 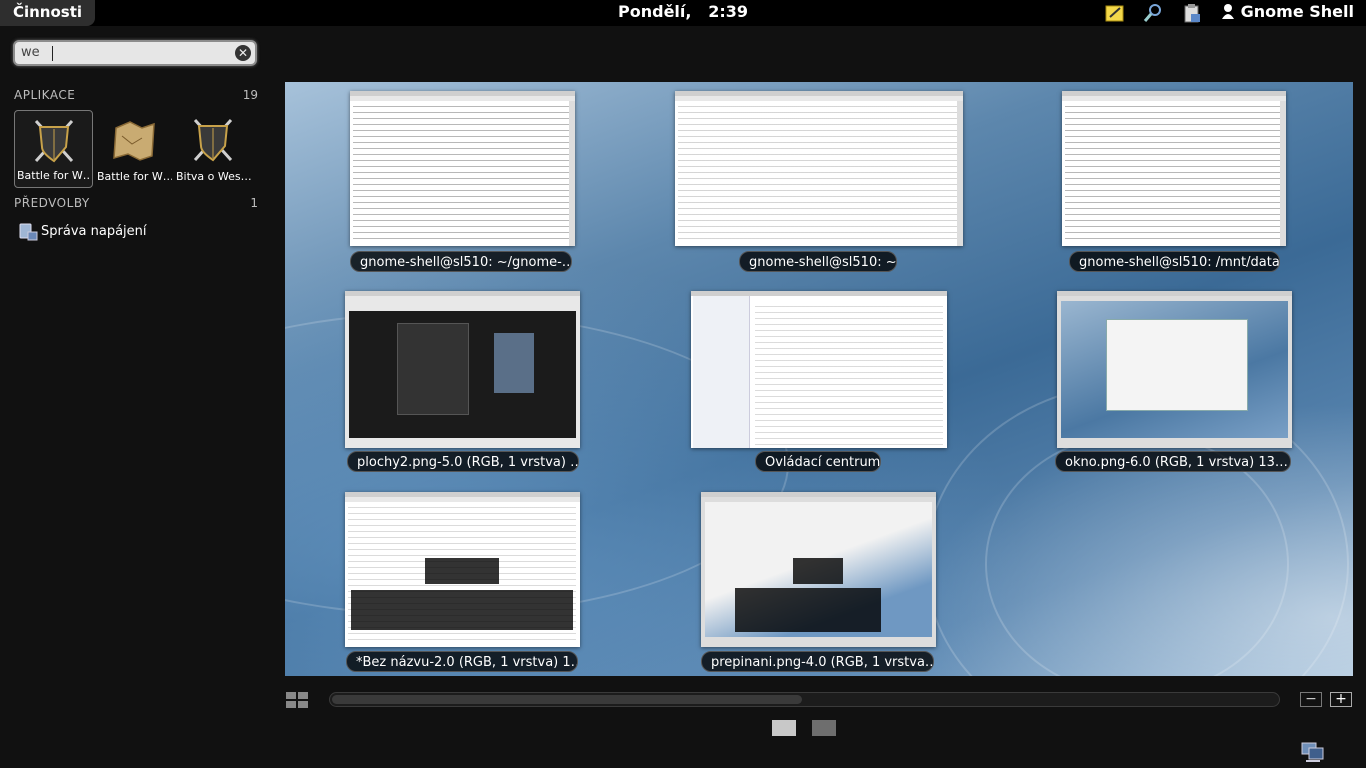 I want to click on top-panel: Činnosti Pondělí, 2:39 Gnome Shell, so click(x=683, y=13).